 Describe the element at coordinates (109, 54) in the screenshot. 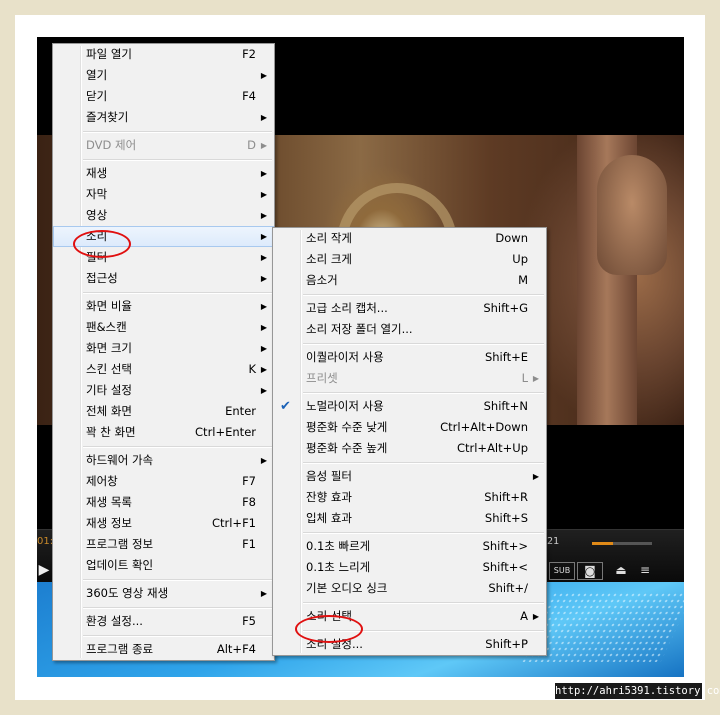

I see `main-menu-item-label: 파일 열기` at that location.